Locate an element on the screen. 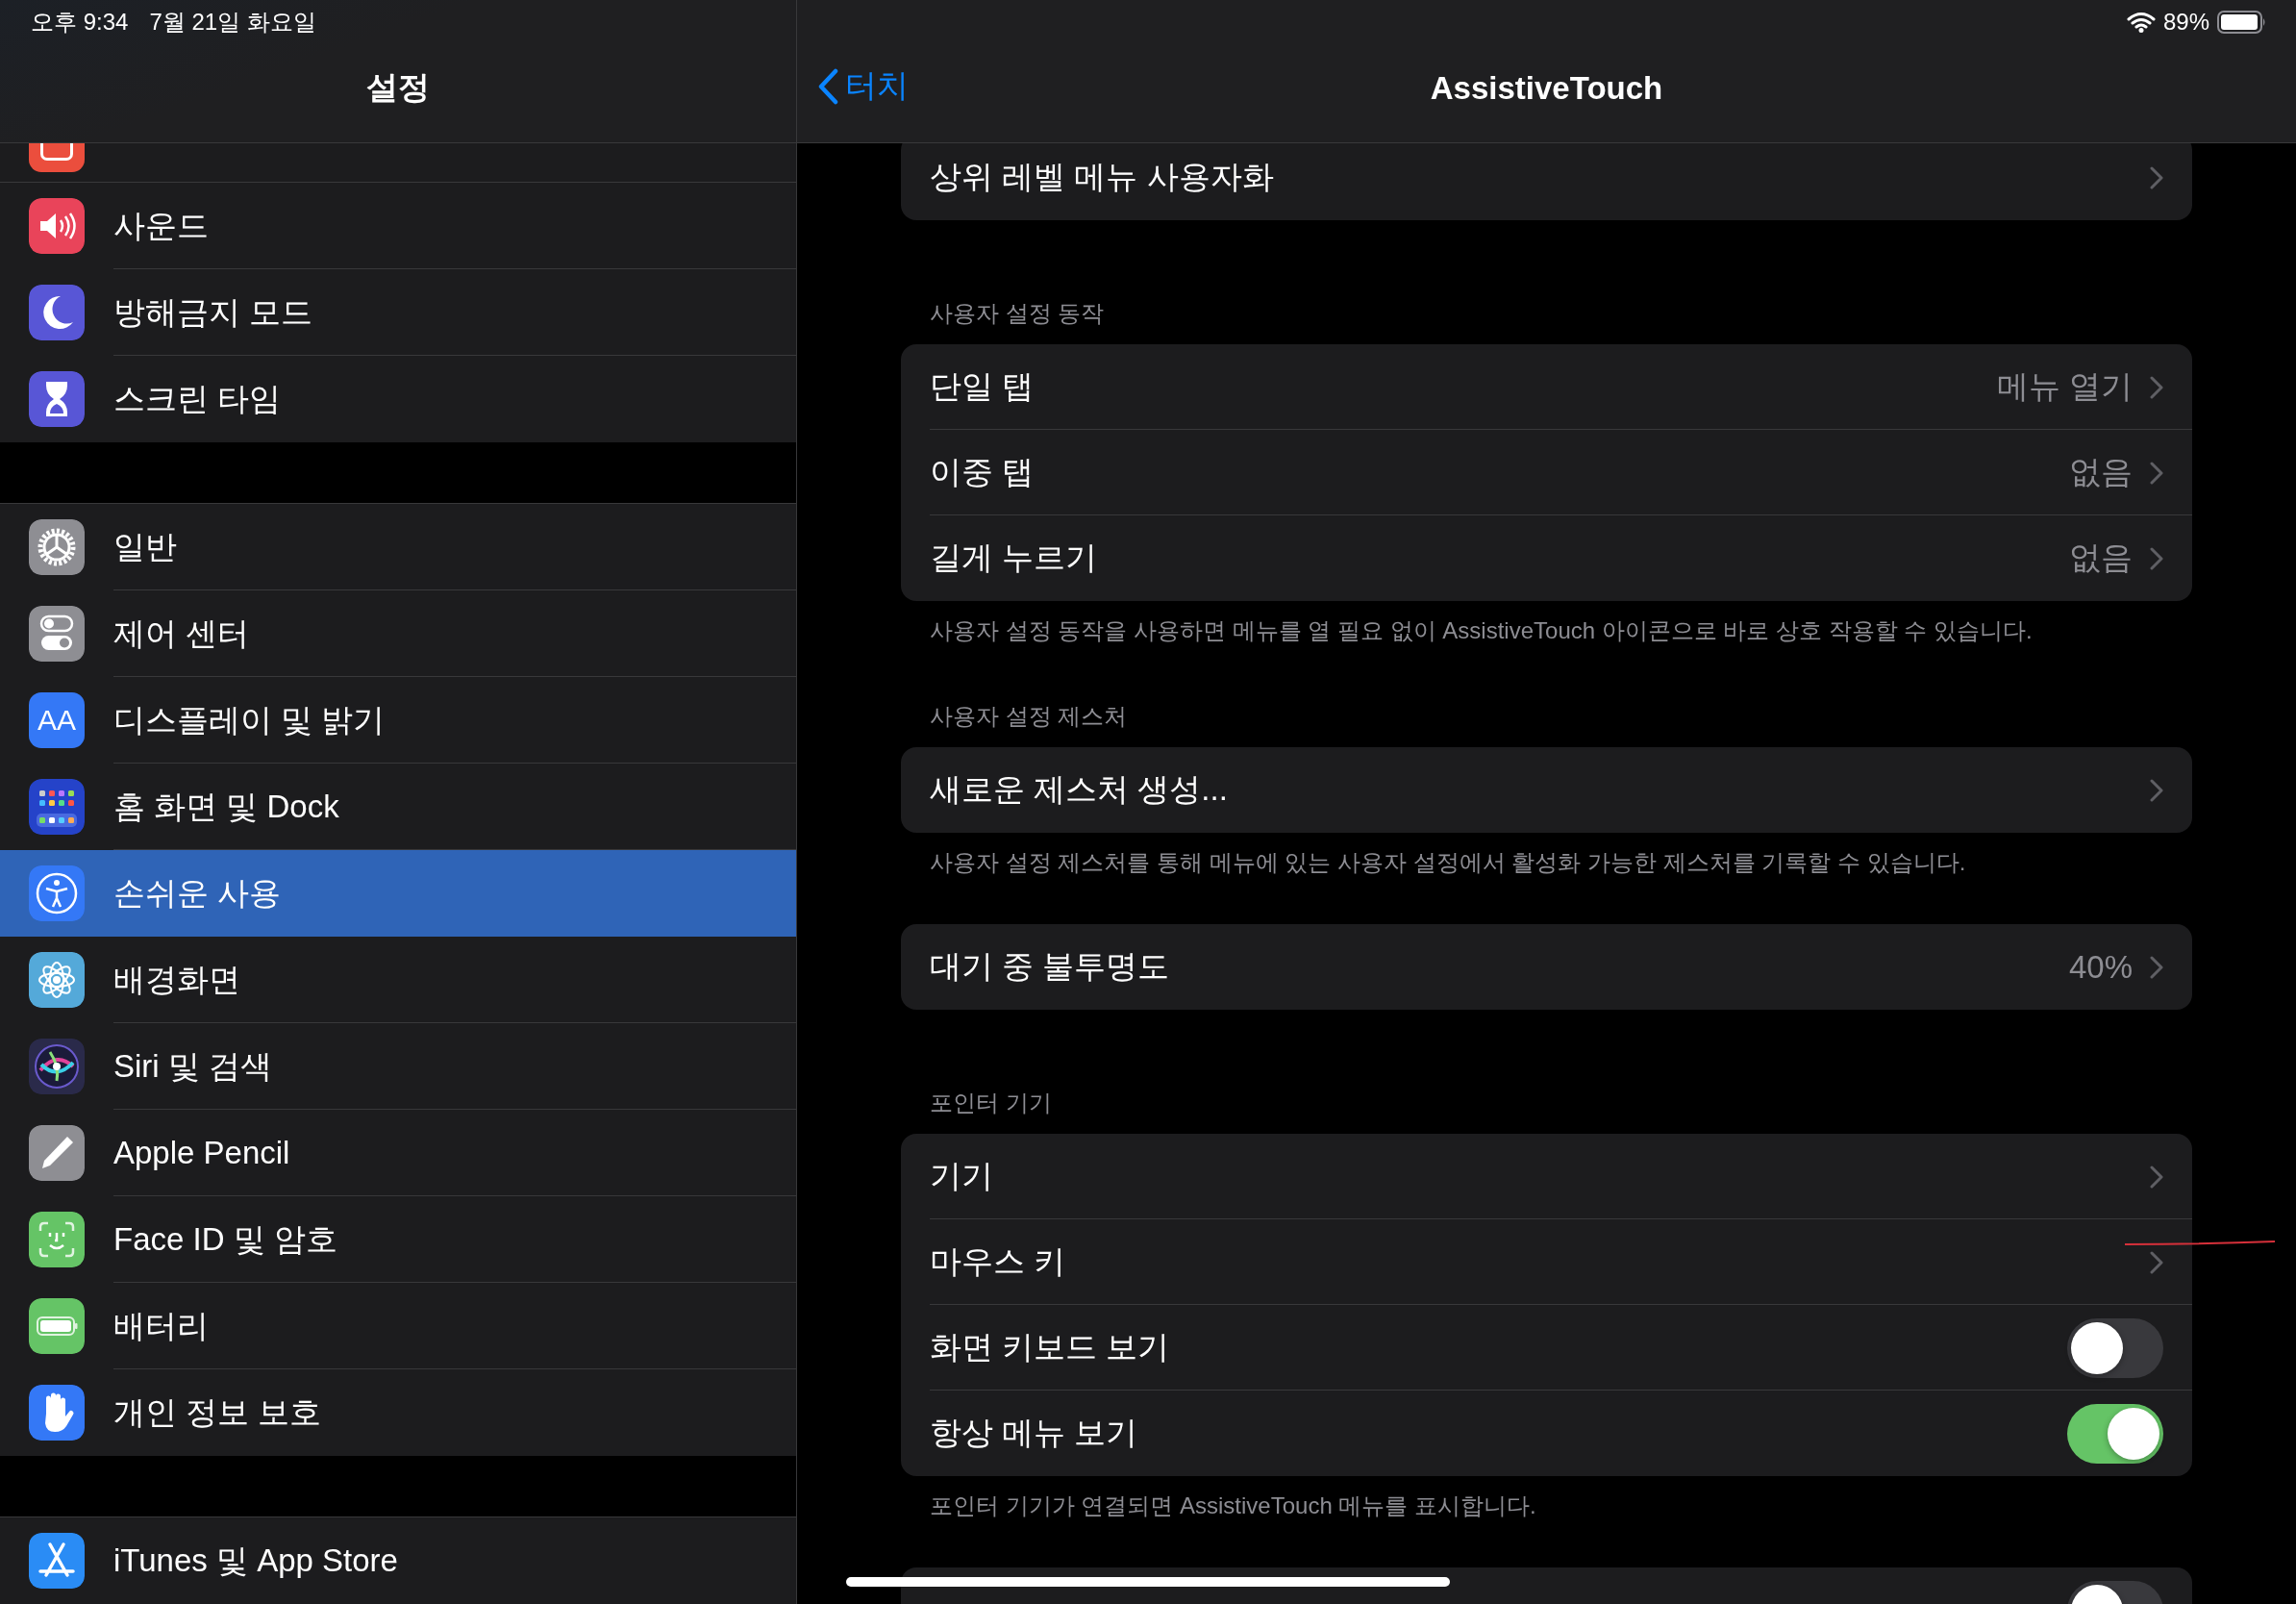 The height and width of the screenshot is (1604, 2296). sidebar-item: 배경화면 is located at coordinates (398, 980).